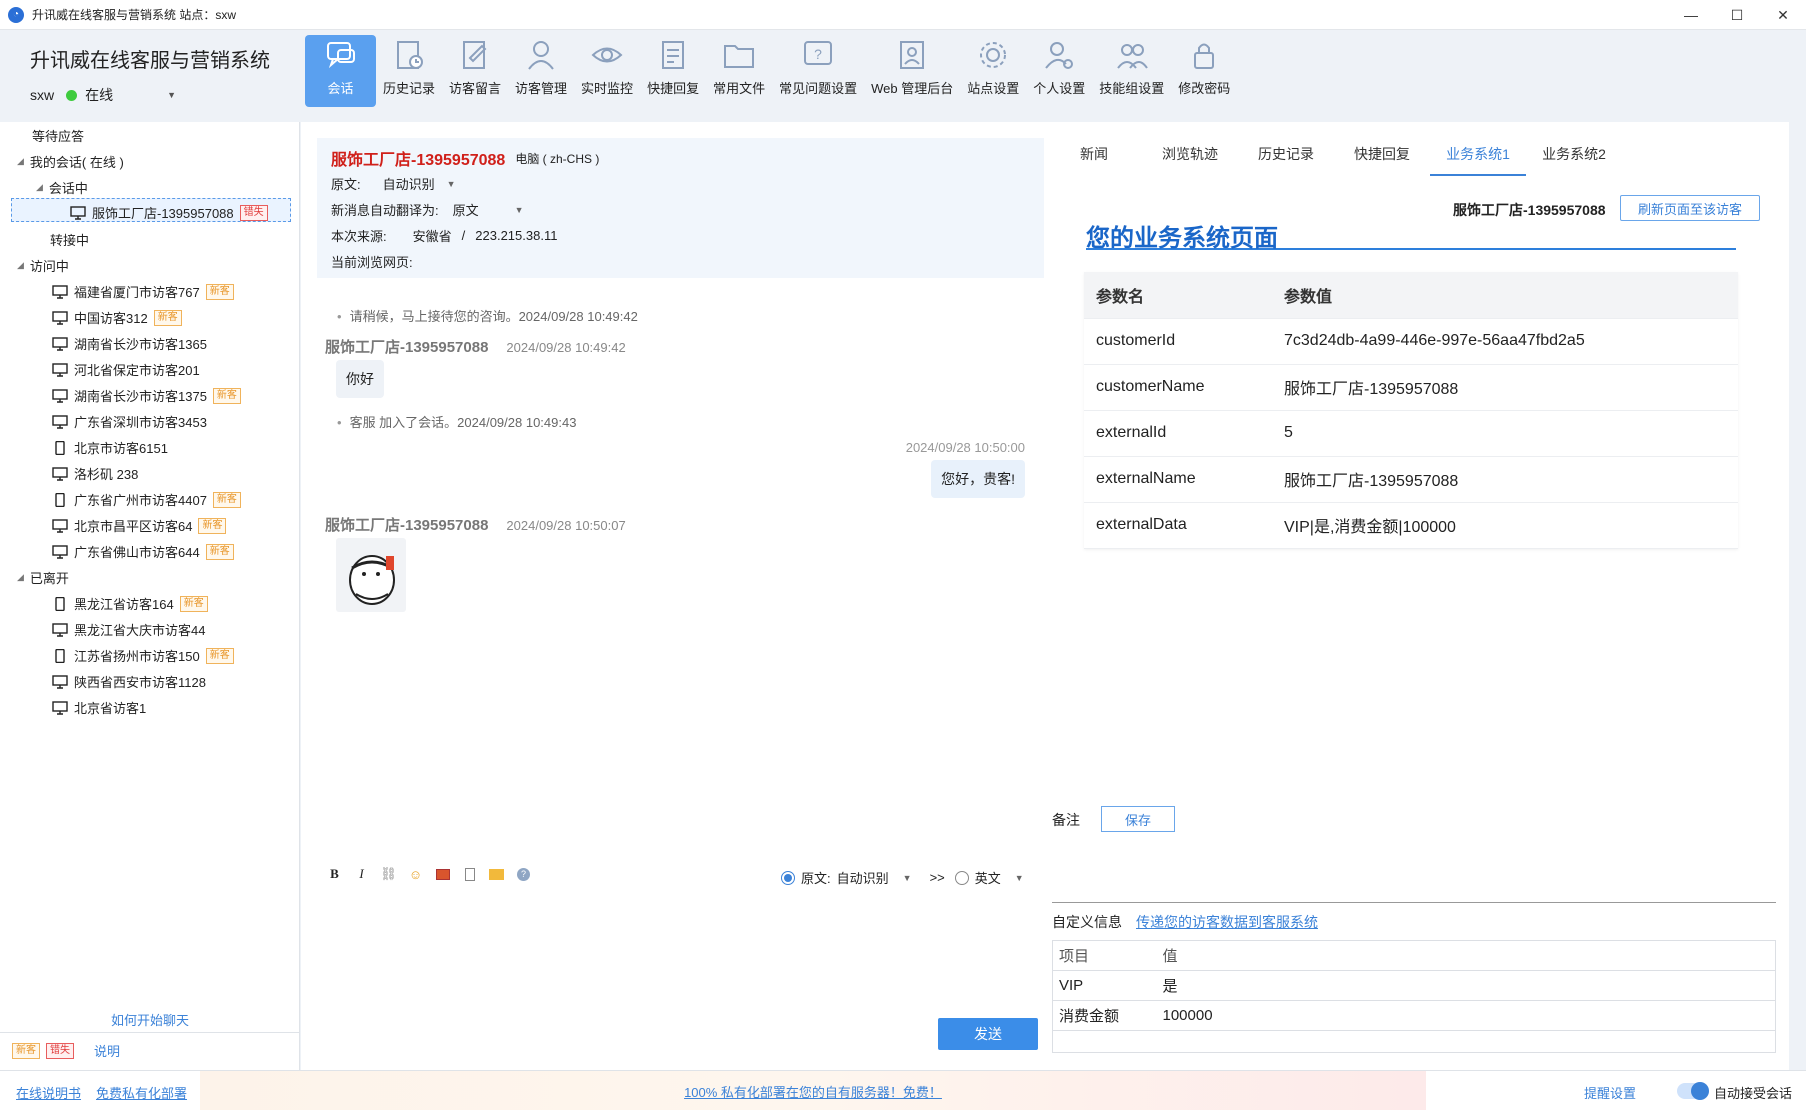  Describe the element at coordinates (146, 395) in the screenshot. I see `visitor-item: 湖南省长沙市访客1375 新客` at that location.